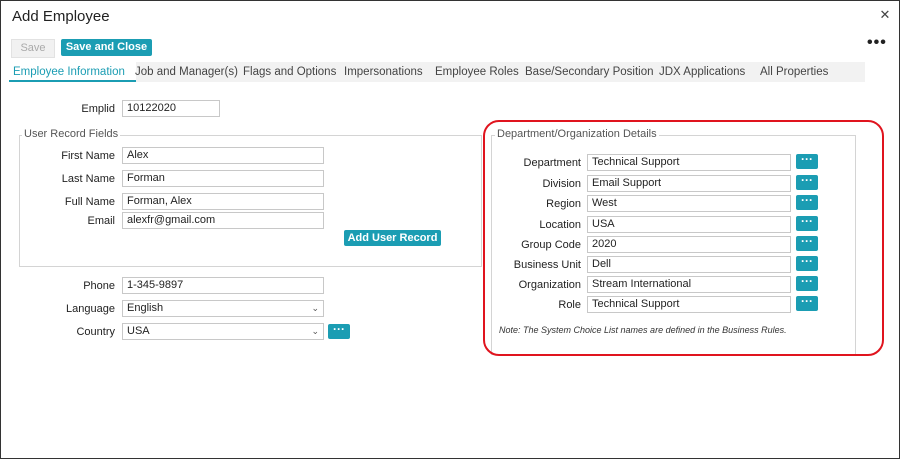 This screenshot has width=900, height=459. Describe the element at coordinates (689, 304) in the screenshot. I see `role-field: Technical Support` at that location.